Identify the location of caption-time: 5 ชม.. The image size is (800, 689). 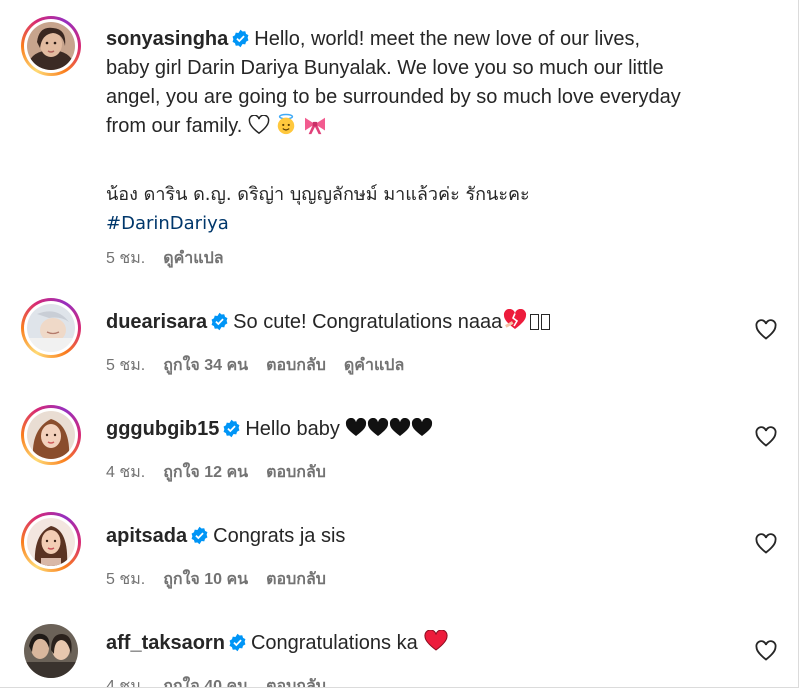
(125, 258).